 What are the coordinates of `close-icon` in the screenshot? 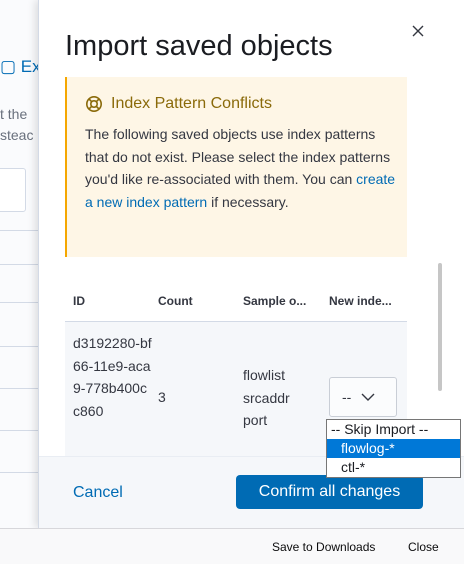 It's located at (418, 31).